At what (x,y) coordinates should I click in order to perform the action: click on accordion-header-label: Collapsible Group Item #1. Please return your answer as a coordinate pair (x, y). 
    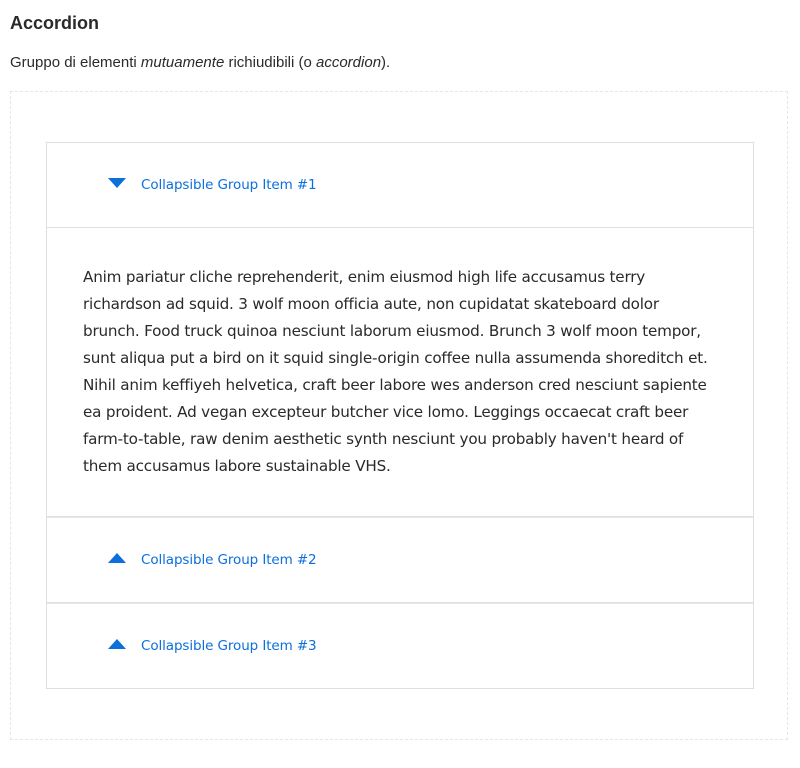
    Looking at the image, I should click on (229, 185).